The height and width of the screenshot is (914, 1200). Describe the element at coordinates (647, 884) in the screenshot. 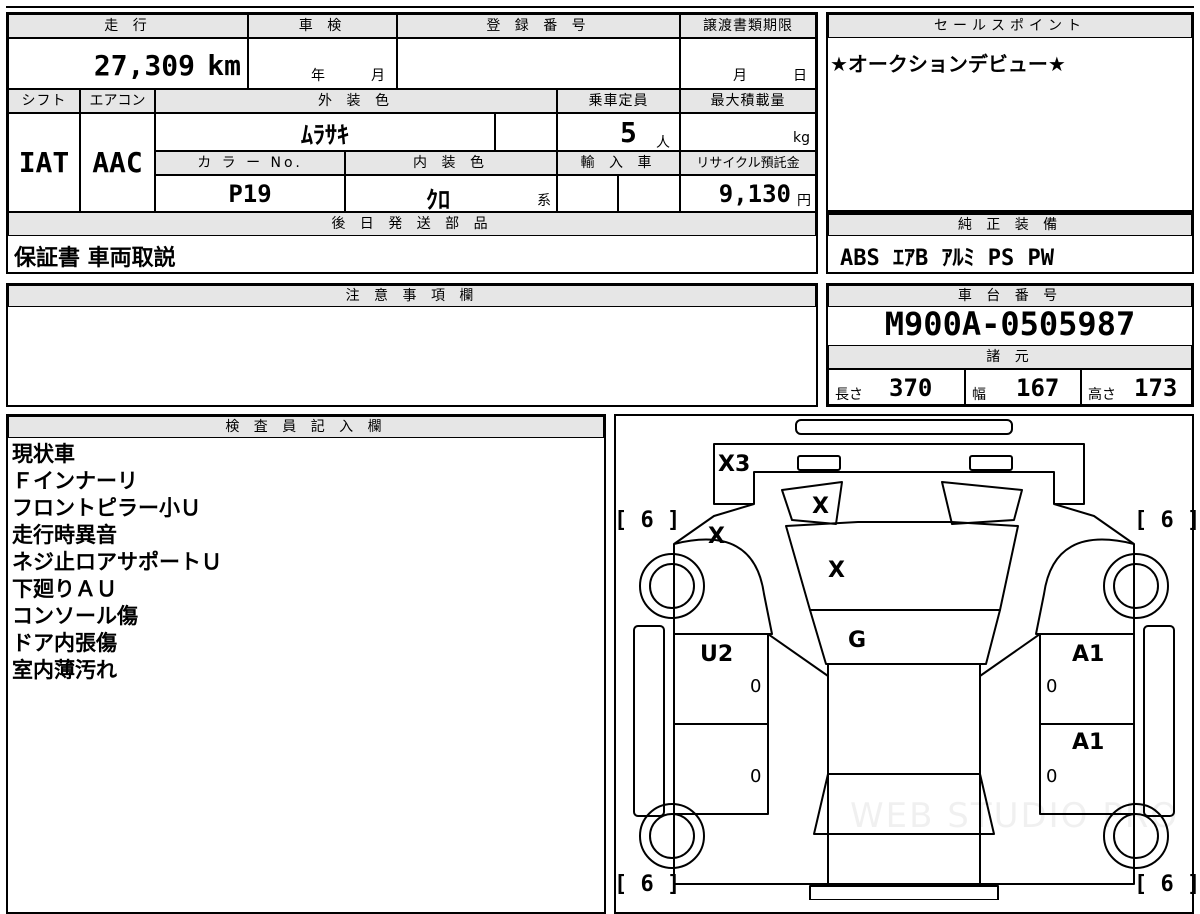

I see `tire-label-rear-left: [ 6 ]` at that location.